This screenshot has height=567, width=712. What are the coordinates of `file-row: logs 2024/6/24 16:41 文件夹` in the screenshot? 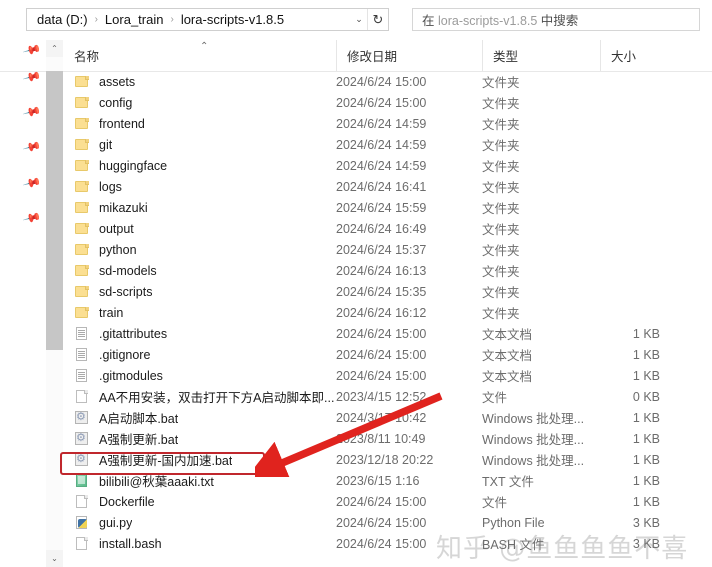 It's located at (388, 186).